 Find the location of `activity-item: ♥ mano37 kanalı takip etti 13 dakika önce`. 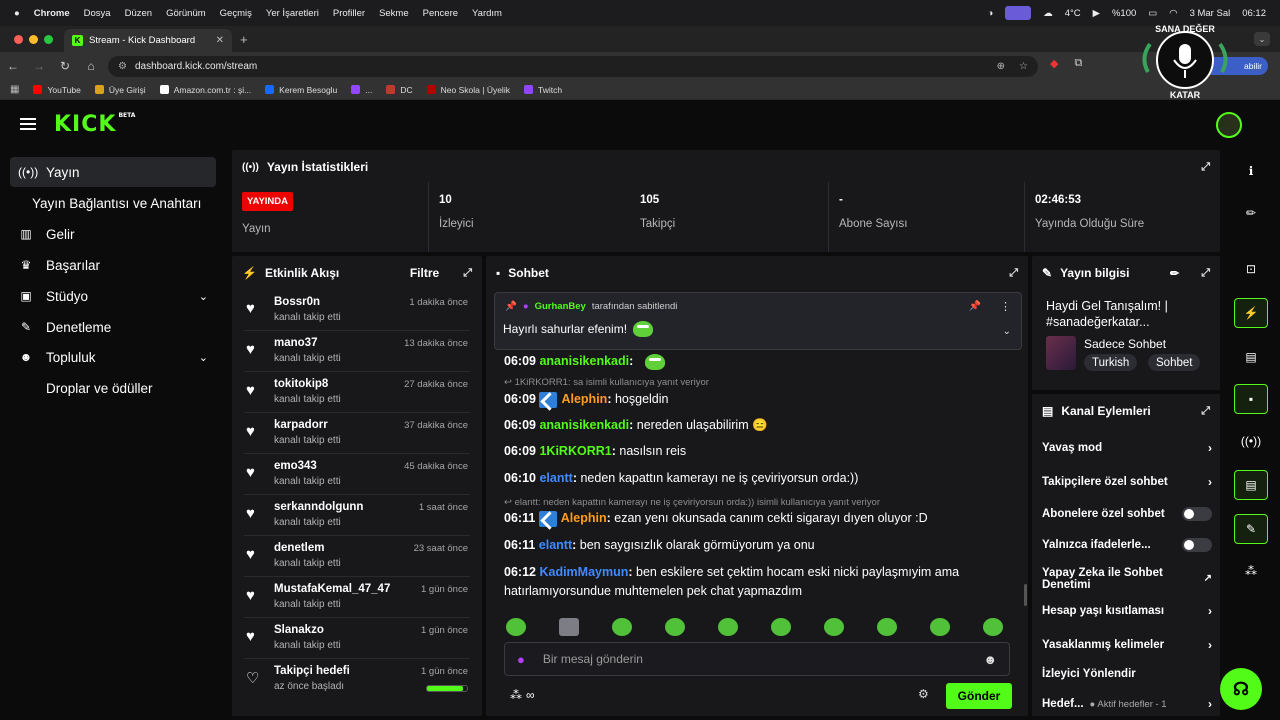

activity-item: ♥ mano37 kanalı takip etti 13 dakika önce is located at coordinates (357, 351).